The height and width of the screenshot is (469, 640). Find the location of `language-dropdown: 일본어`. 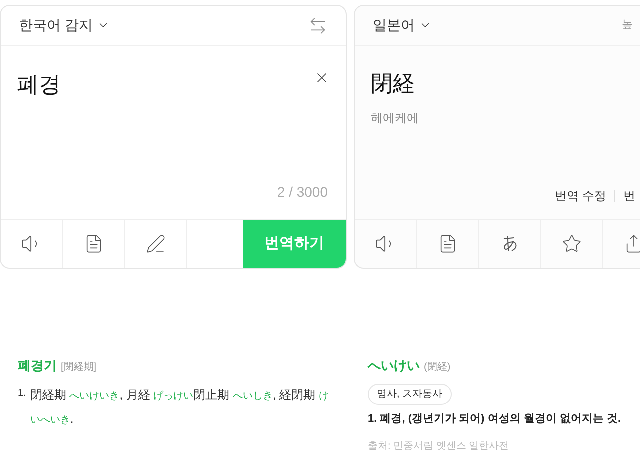

language-dropdown: 일본어 is located at coordinates (402, 25).